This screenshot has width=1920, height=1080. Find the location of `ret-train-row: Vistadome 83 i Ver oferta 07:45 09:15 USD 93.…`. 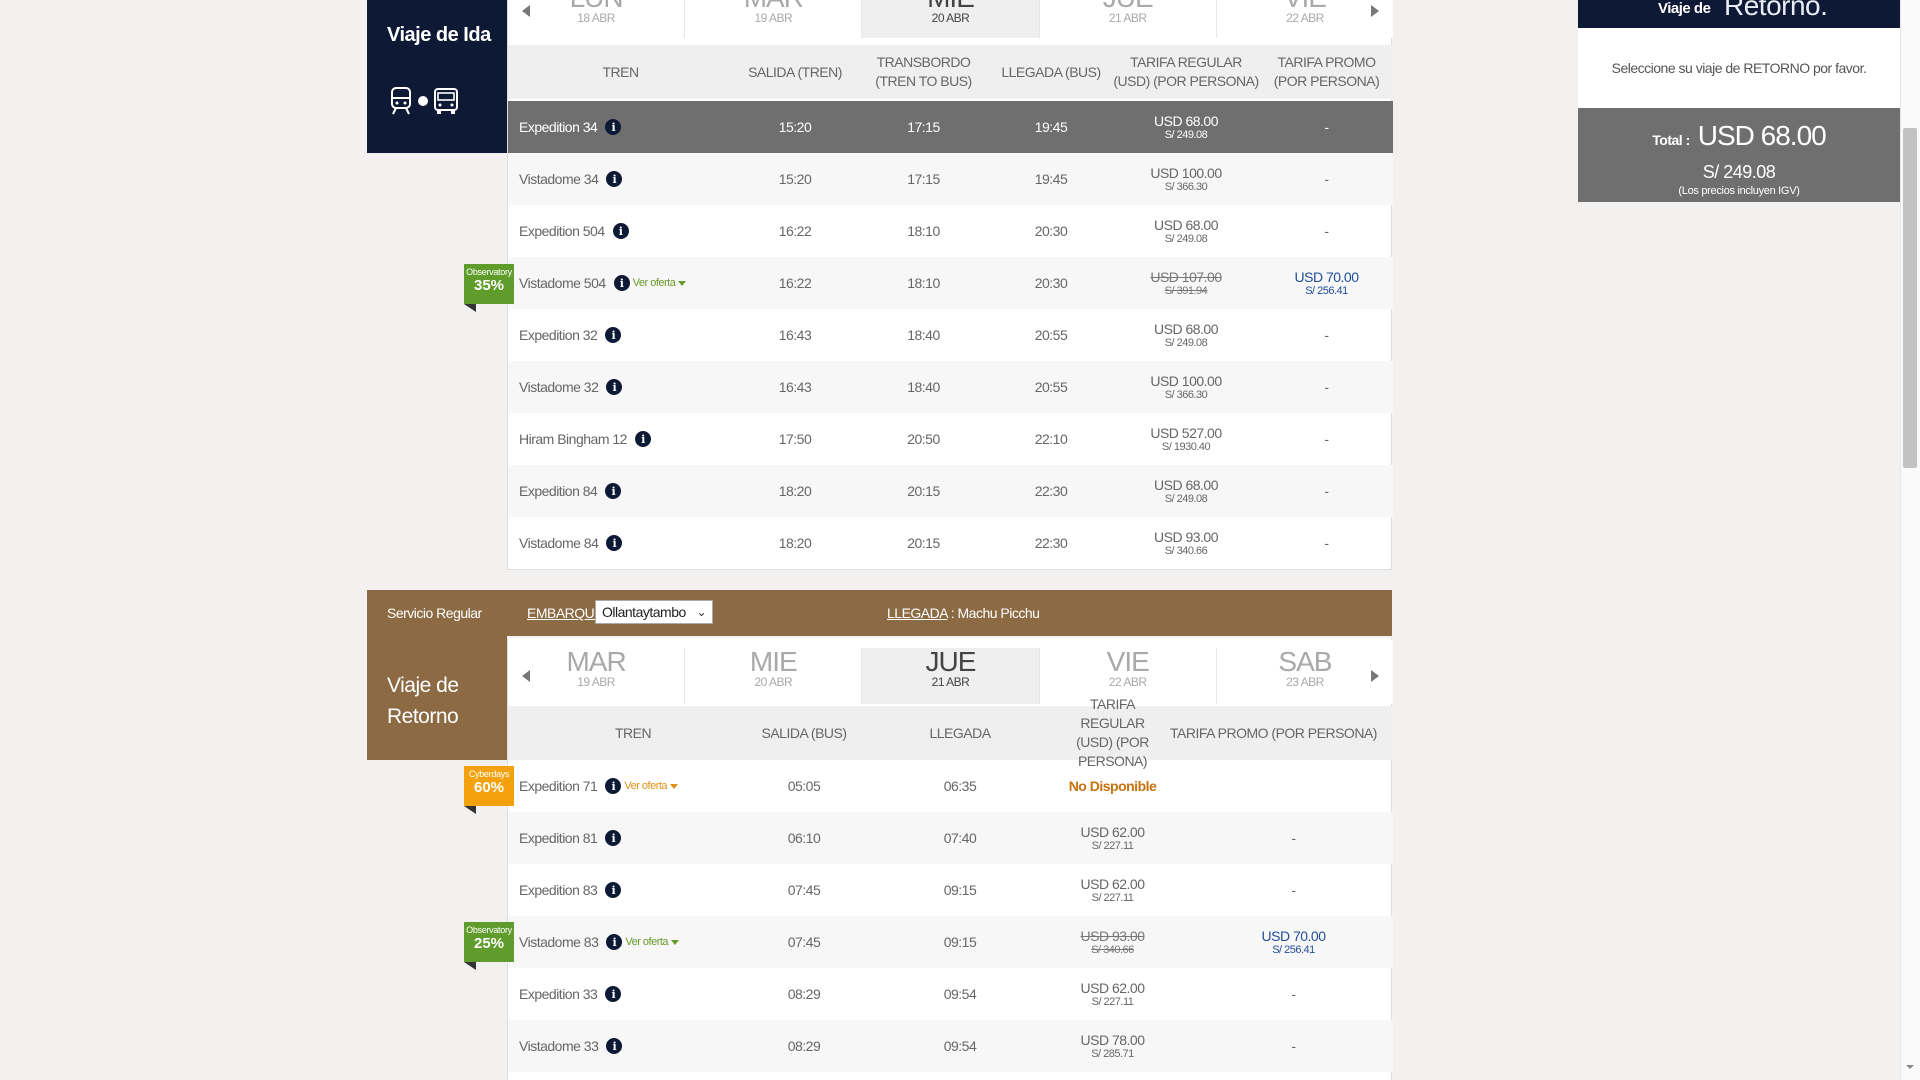

ret-train-row: Vistadome 83 i Ver oferta 07:45 09:15 USD 93.… is located at coordinates (950, 942).